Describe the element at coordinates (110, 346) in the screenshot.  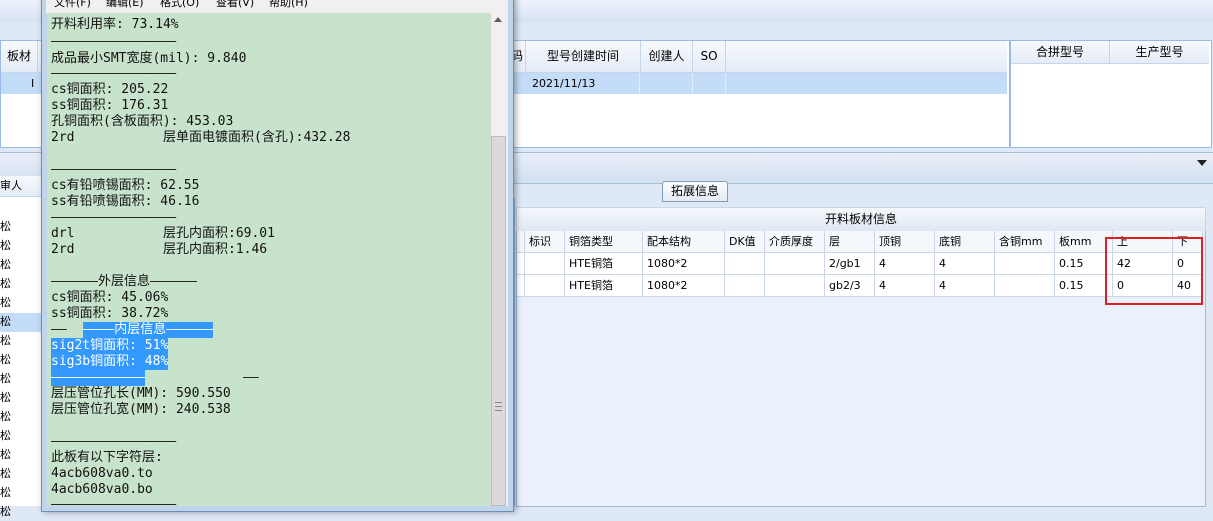
I see `selected-text-line: sig2t铜面积: 51%` at that location.